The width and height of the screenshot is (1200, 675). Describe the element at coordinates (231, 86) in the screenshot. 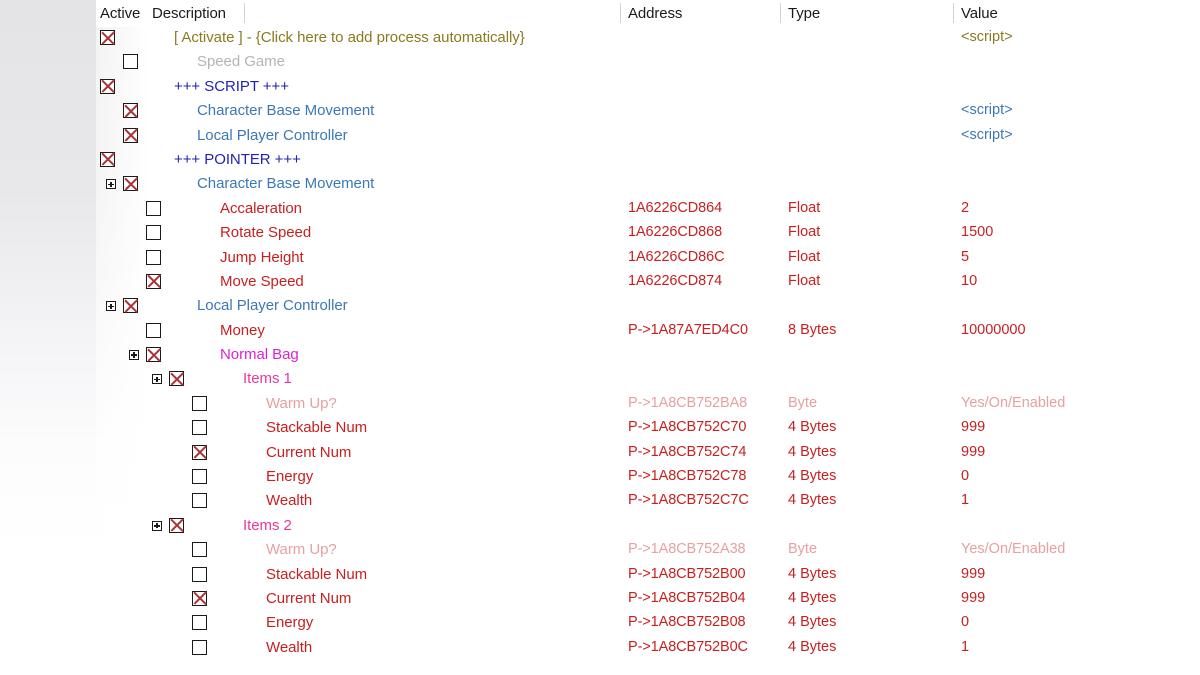

I see `entry-description: +++ SCRIPT +++` at that location.